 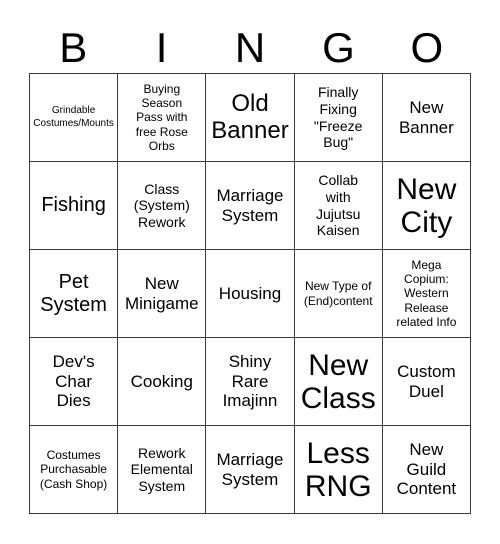 I want to click on bingo-cell: Old Banner, so click(x=250, y=118).